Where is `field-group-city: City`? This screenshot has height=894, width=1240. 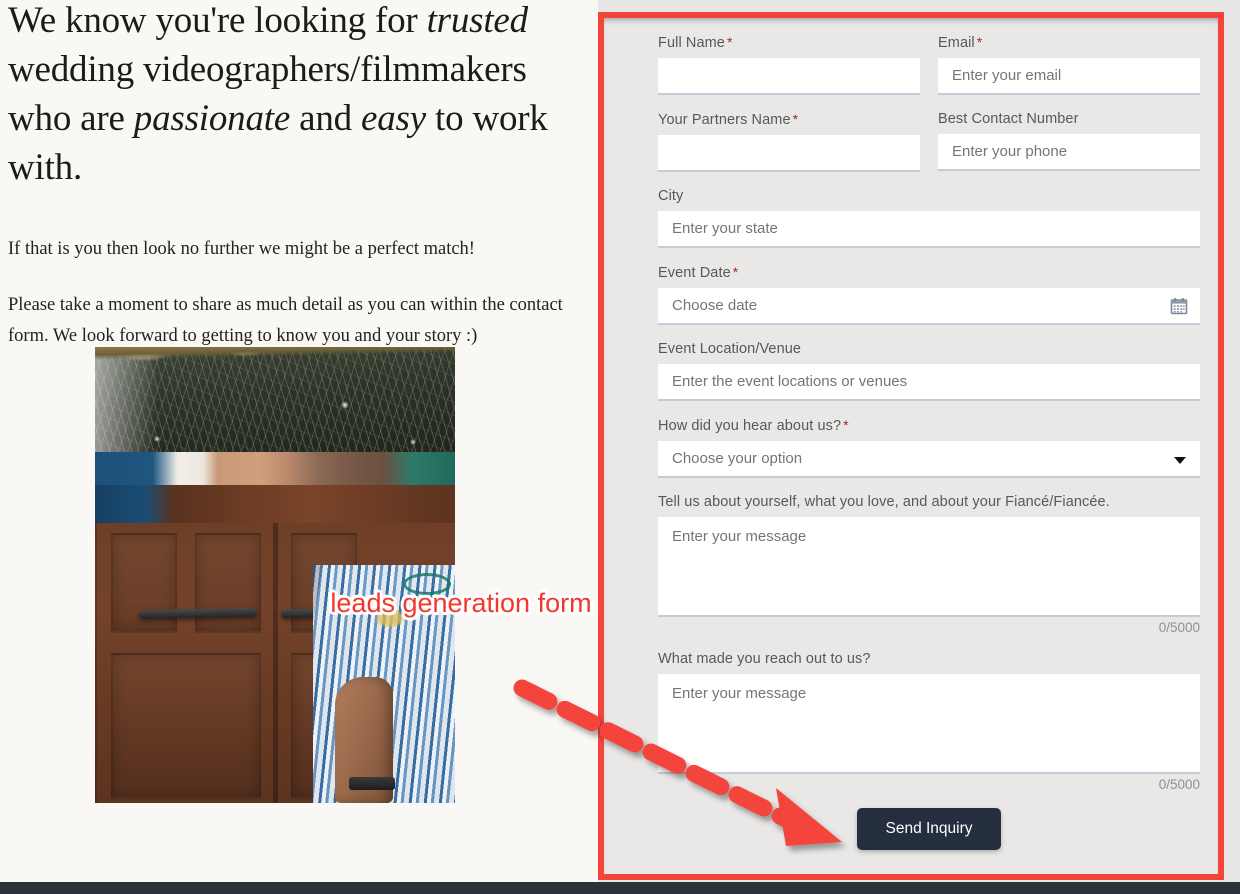
field-group-city: City is located at coordinates (929, 218).